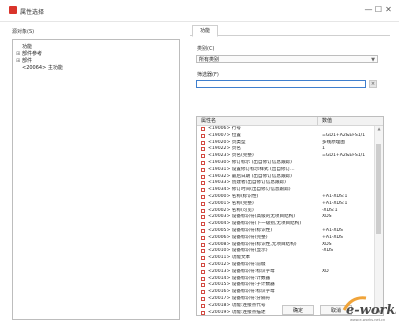 This screenshot has height=327, width=399. Describe the element at coordinates (285, 149) in the screenshot. I see `property-row: <19022> 页名 1` at that location.